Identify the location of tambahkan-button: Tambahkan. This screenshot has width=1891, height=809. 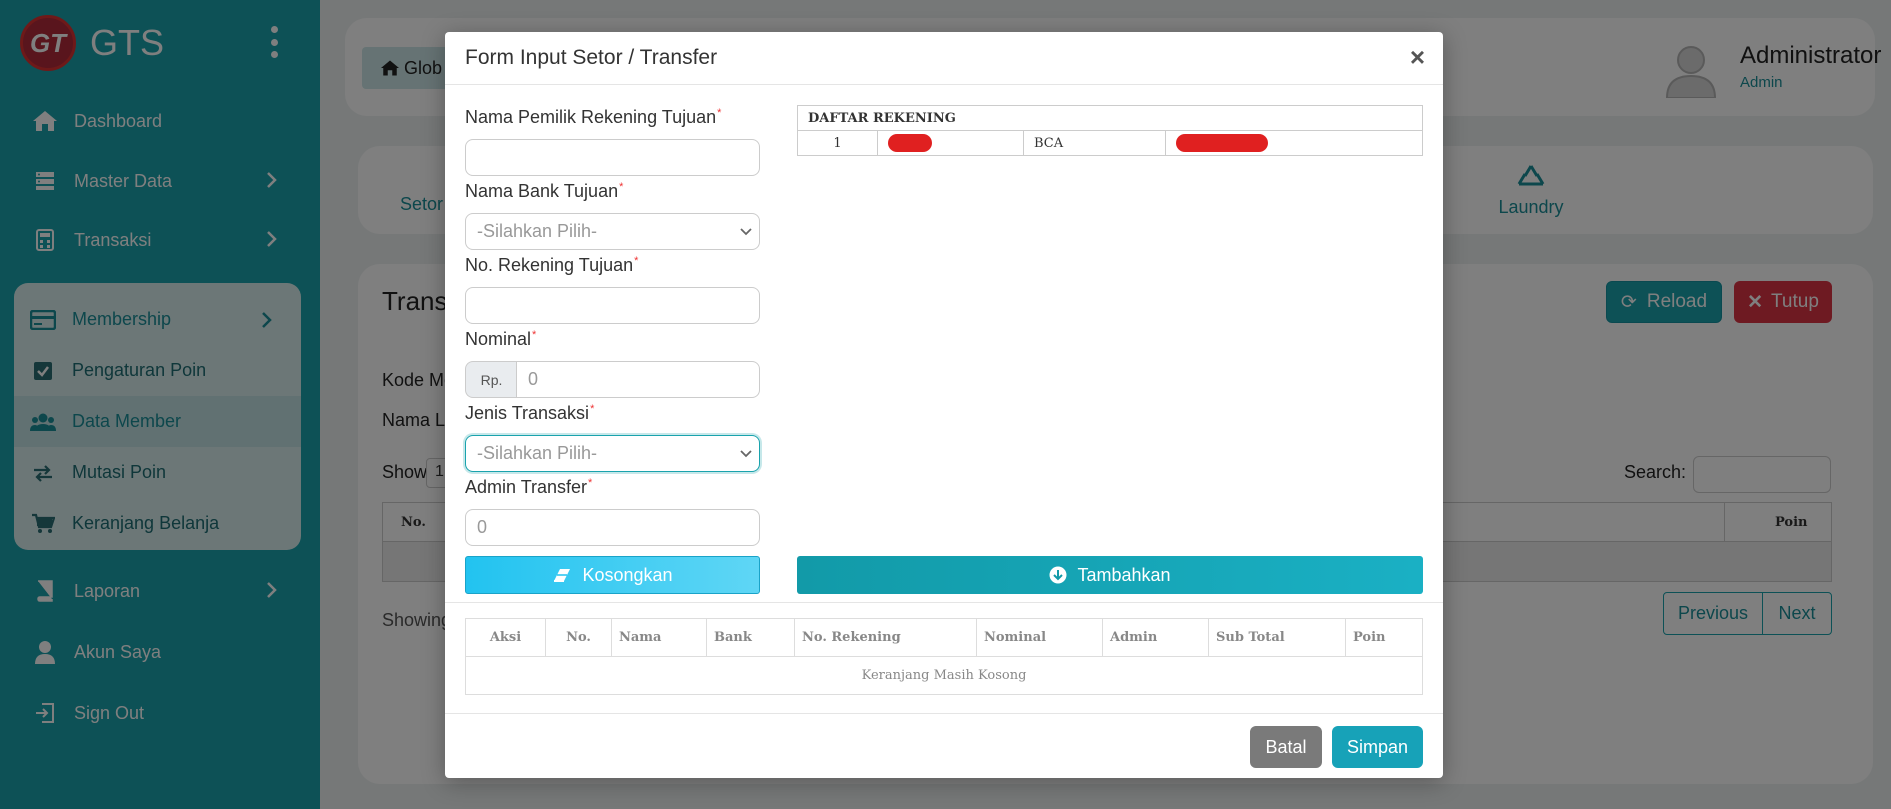
(1110, 575).